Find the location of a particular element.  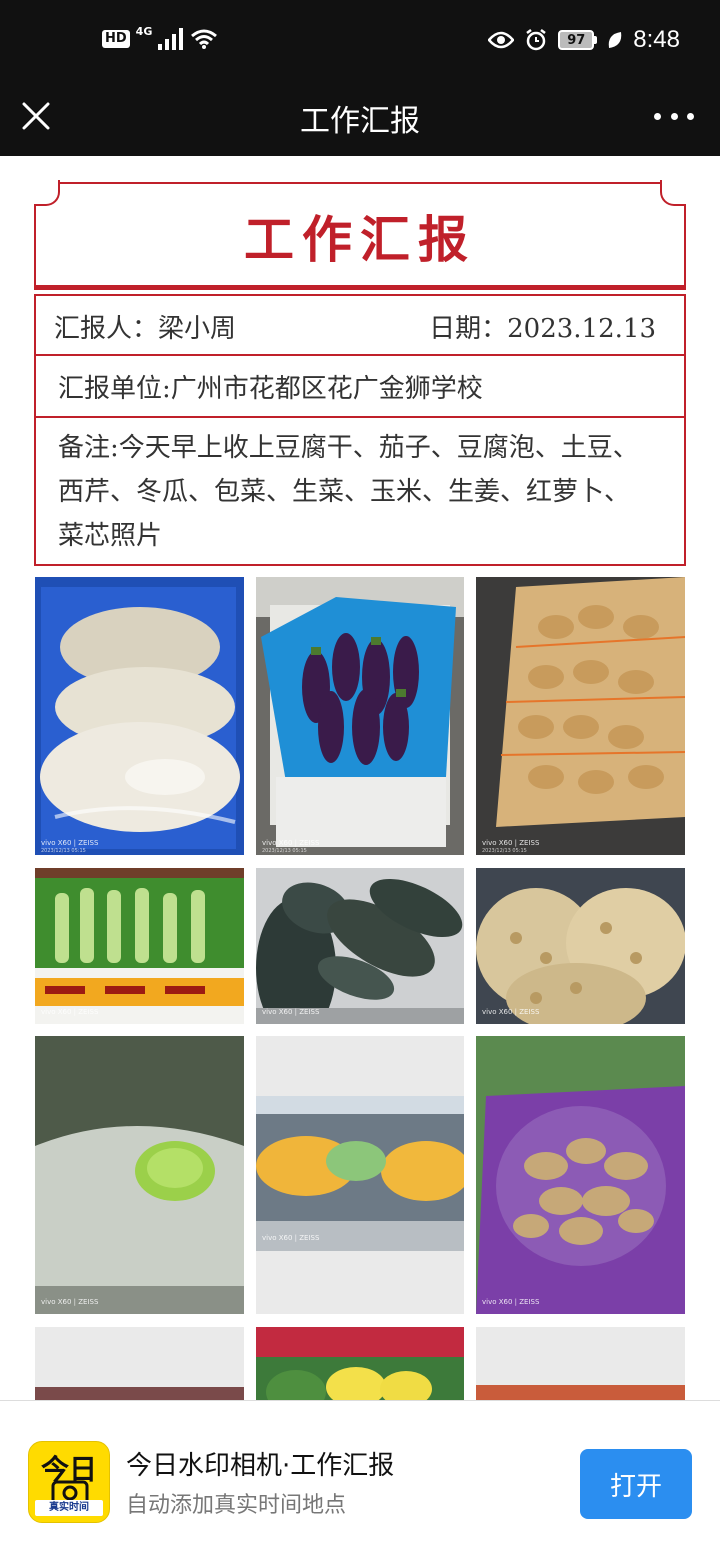

more-icon is located at coordinates (674, 116).